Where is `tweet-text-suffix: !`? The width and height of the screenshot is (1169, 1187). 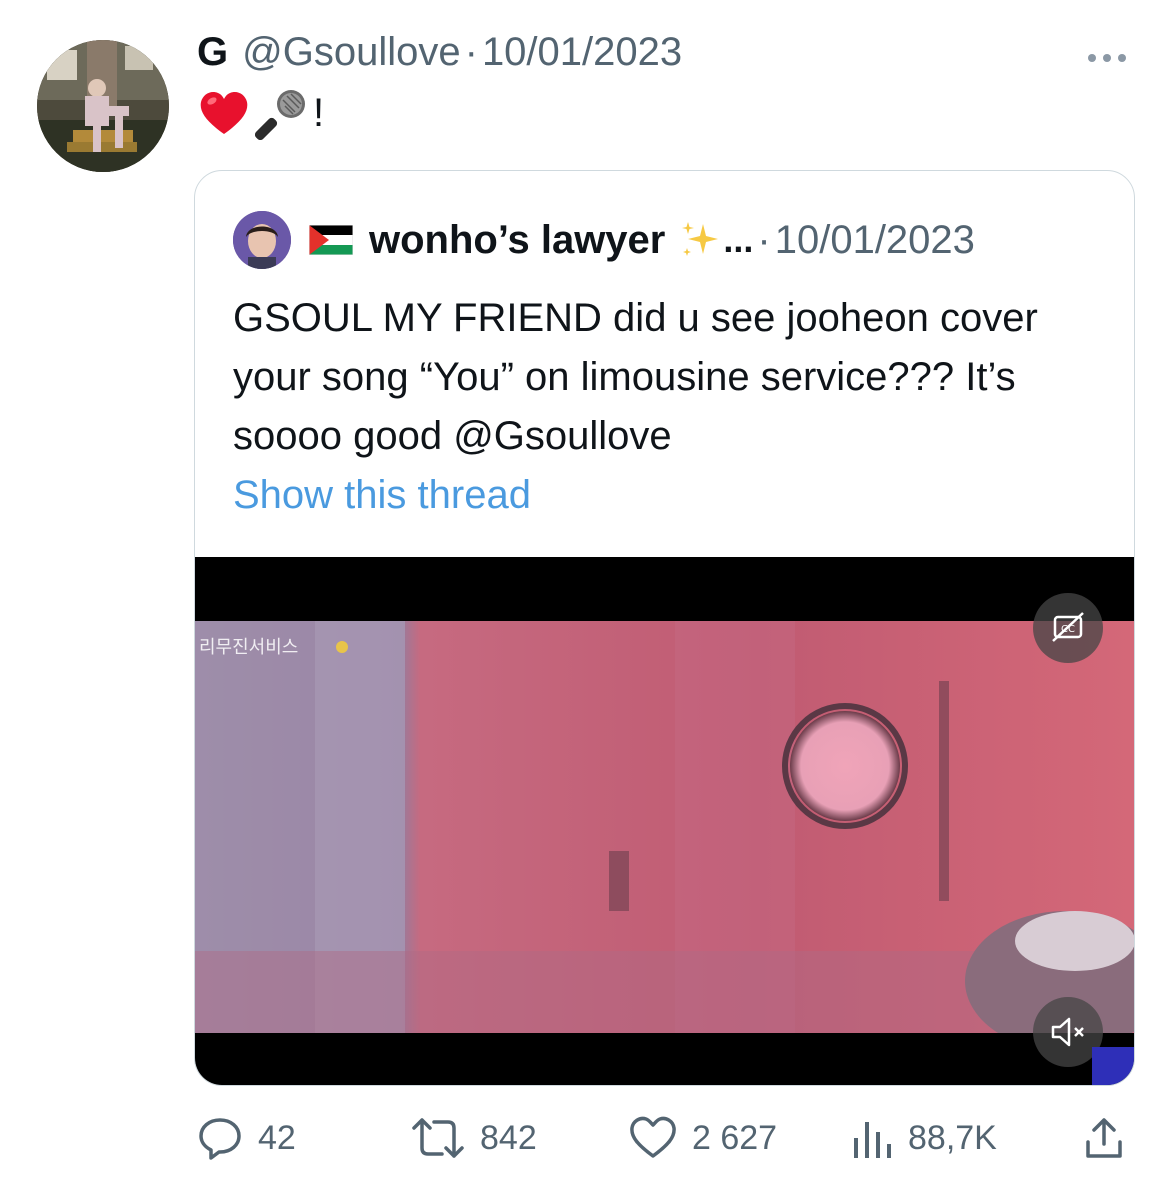 tweet-text-suffix: ! is located at coordinates (319, 112).